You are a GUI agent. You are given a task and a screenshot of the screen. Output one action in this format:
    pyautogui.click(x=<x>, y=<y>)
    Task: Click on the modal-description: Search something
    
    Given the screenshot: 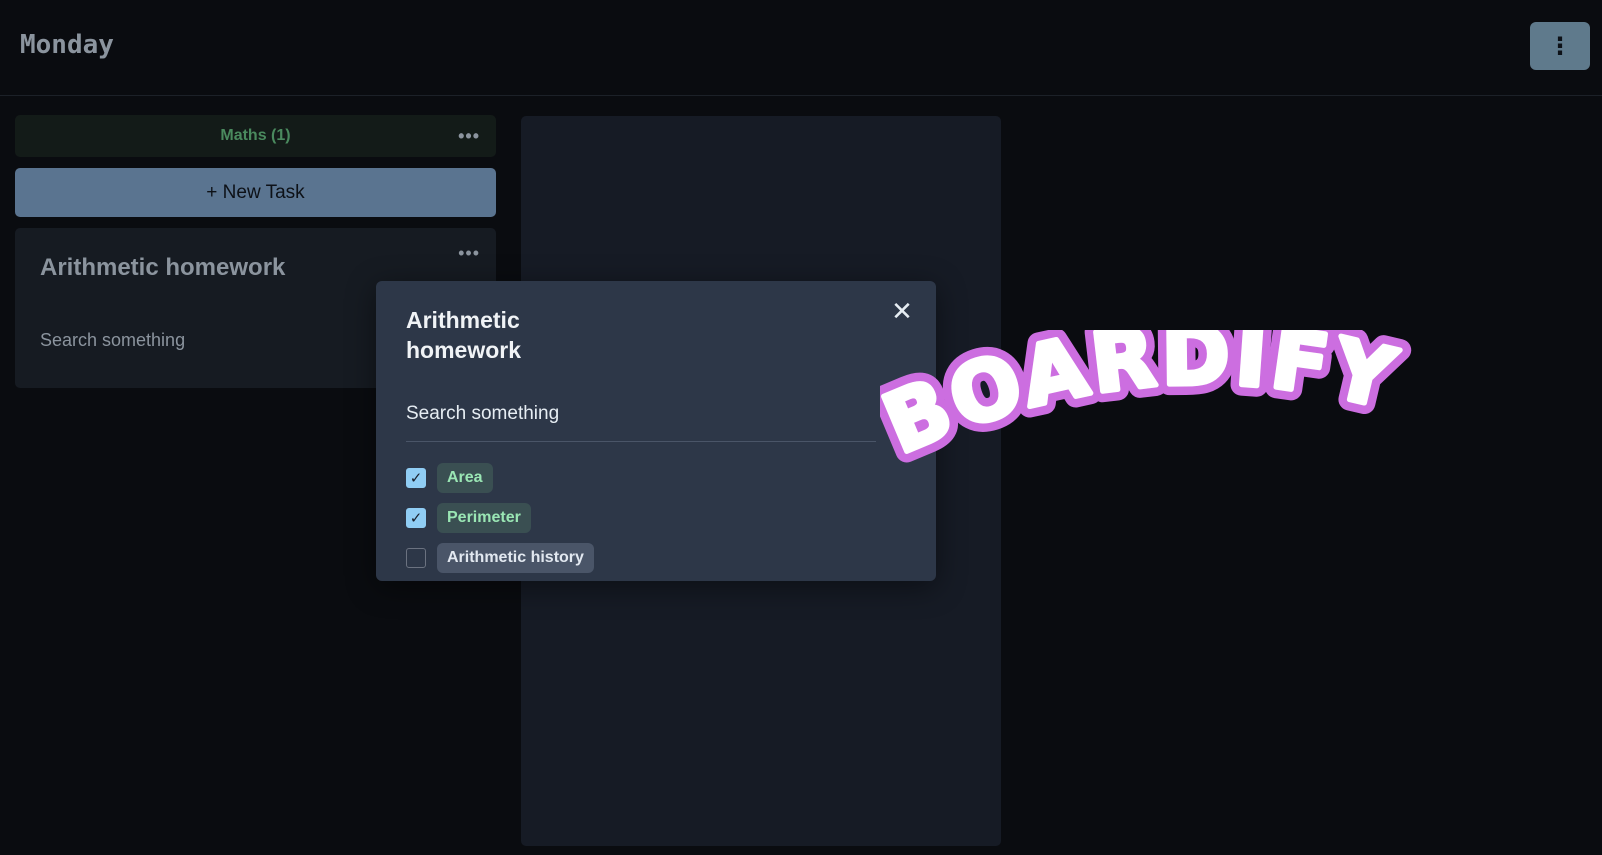 What is the action you would take?
    pyautogui.click(x=641, y=422)
    